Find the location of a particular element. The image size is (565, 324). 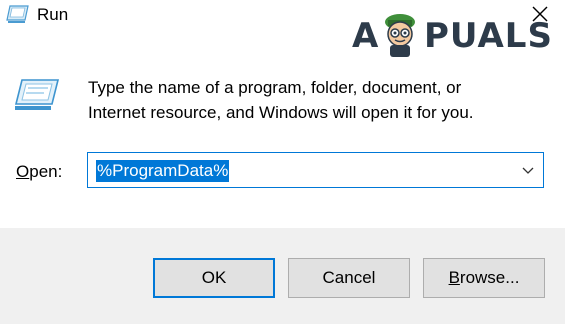

cancel-button-label: Cancel is located at coordinates (349, 277).